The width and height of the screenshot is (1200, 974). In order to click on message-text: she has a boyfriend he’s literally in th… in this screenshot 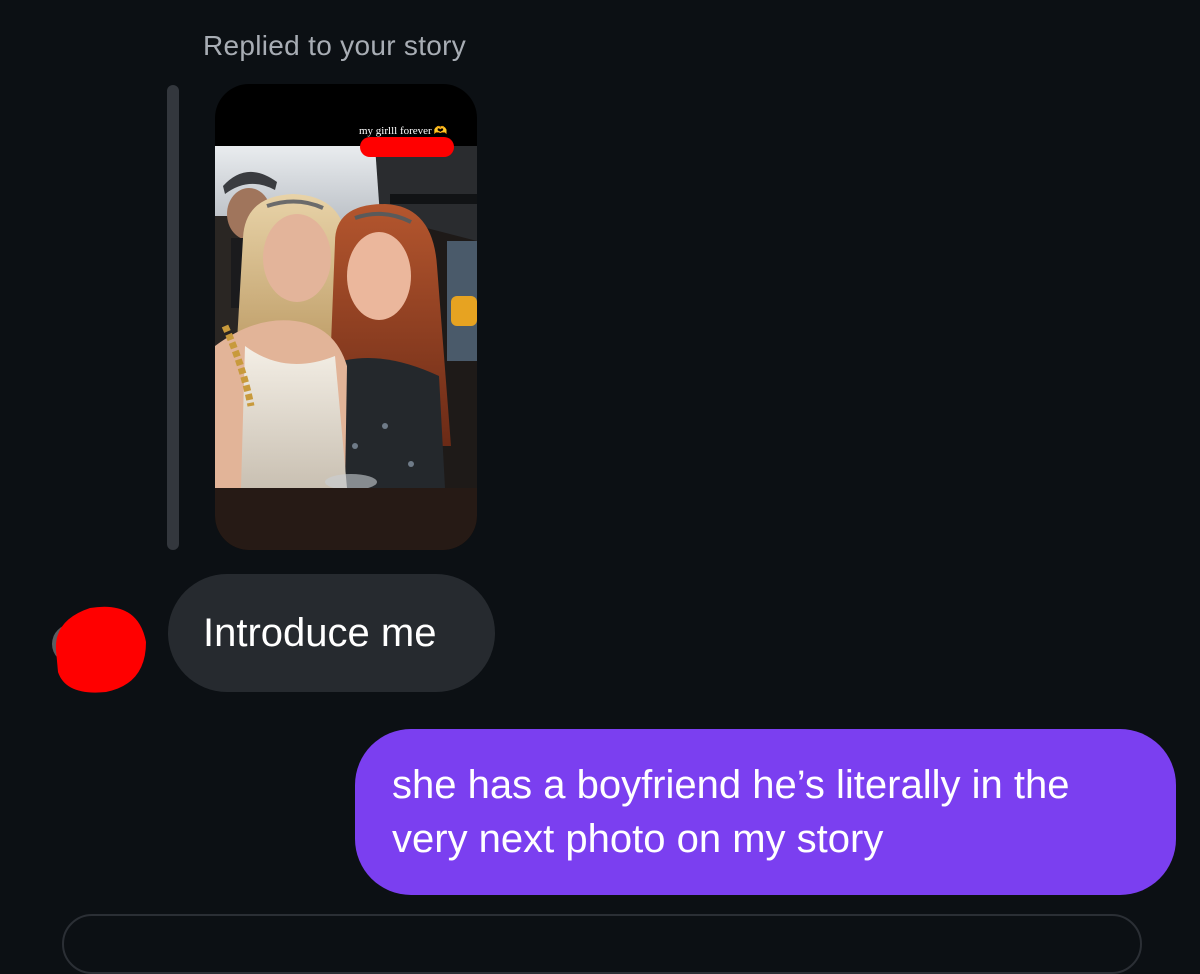, I will do `click(731, 812)`.